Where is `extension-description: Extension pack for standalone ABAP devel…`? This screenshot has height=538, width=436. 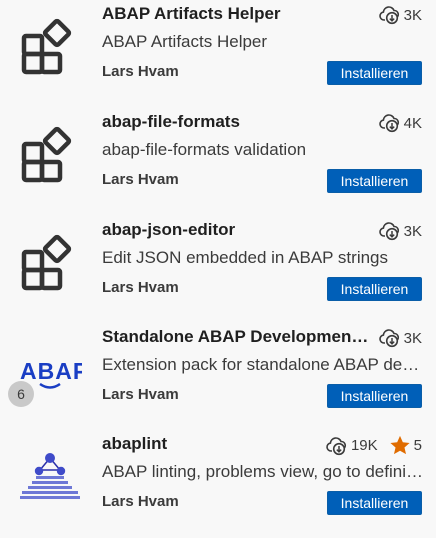
extension-description: Extension pack for standalone ABAP devel… is located at coordinates (263, 364).